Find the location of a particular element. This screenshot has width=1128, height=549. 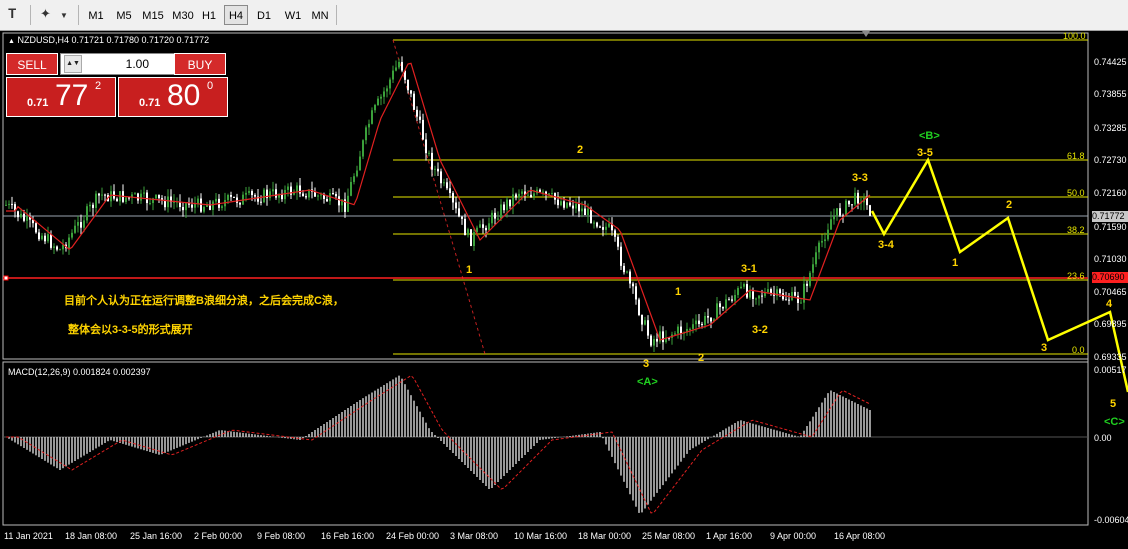

timeframe-h4: H4 is located at coordinates (236, 15).